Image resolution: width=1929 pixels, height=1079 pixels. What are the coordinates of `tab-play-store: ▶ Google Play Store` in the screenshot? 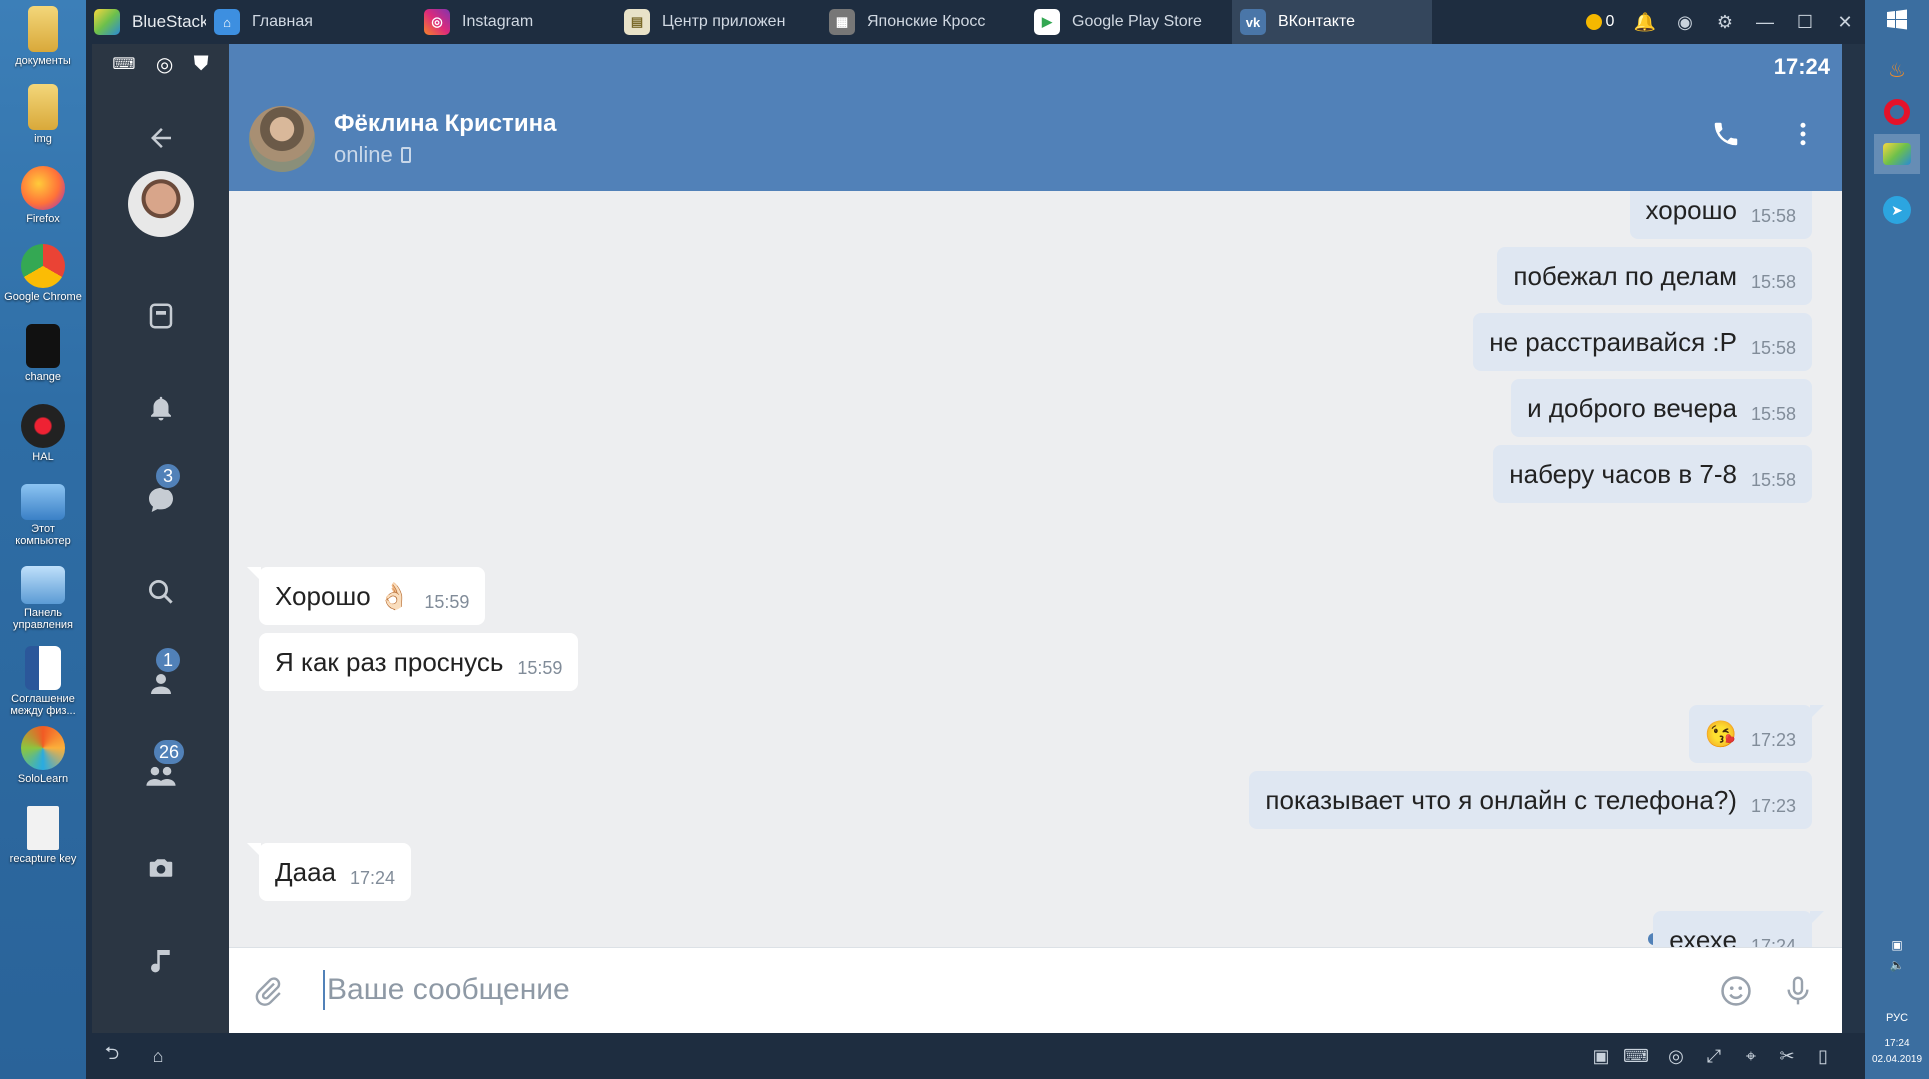 It's located at (1126, 22).